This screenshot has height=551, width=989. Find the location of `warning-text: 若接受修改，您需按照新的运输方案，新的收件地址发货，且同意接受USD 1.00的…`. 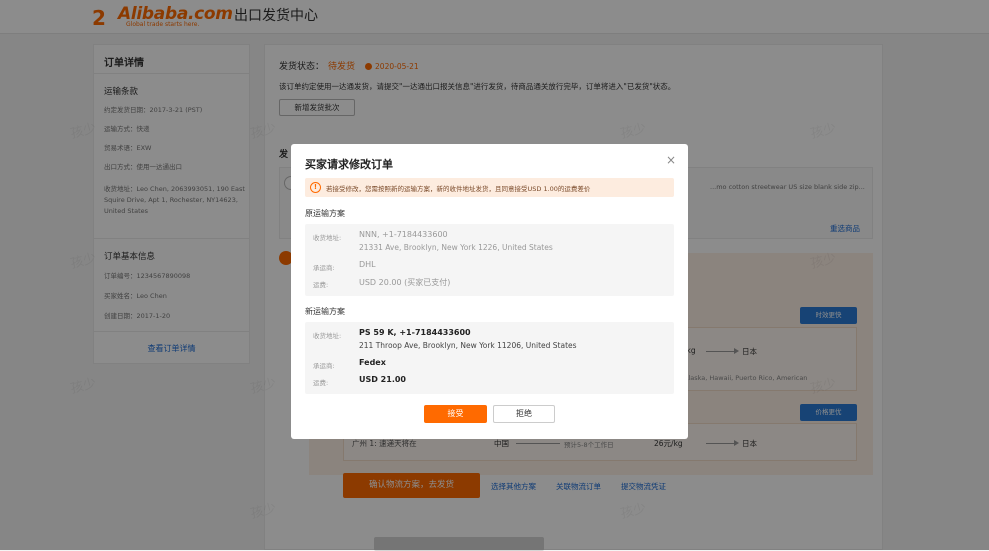

warning-text: 若接受修改，您需按照新的运输方案，新的收件地址发货，且同意接受USD 1.00的… is located at coordinates (458, 189).